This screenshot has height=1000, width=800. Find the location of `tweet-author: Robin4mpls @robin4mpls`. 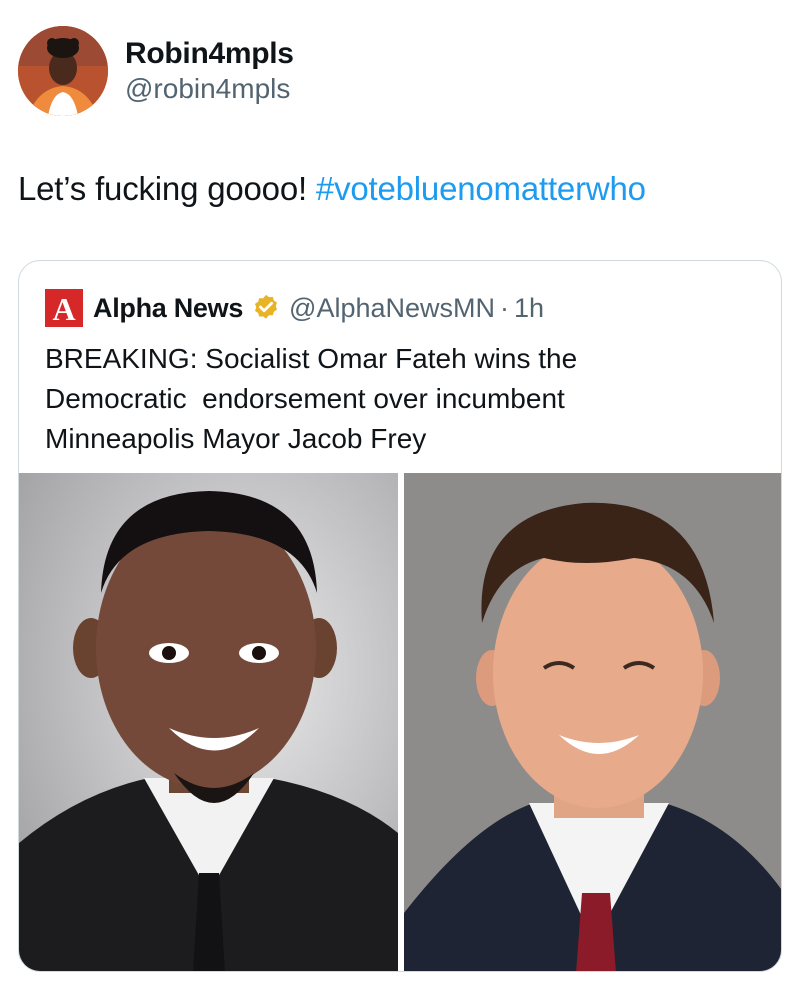

tweet-author: Robin4mpls @robin4mpls is located at coordinates (209, 71).